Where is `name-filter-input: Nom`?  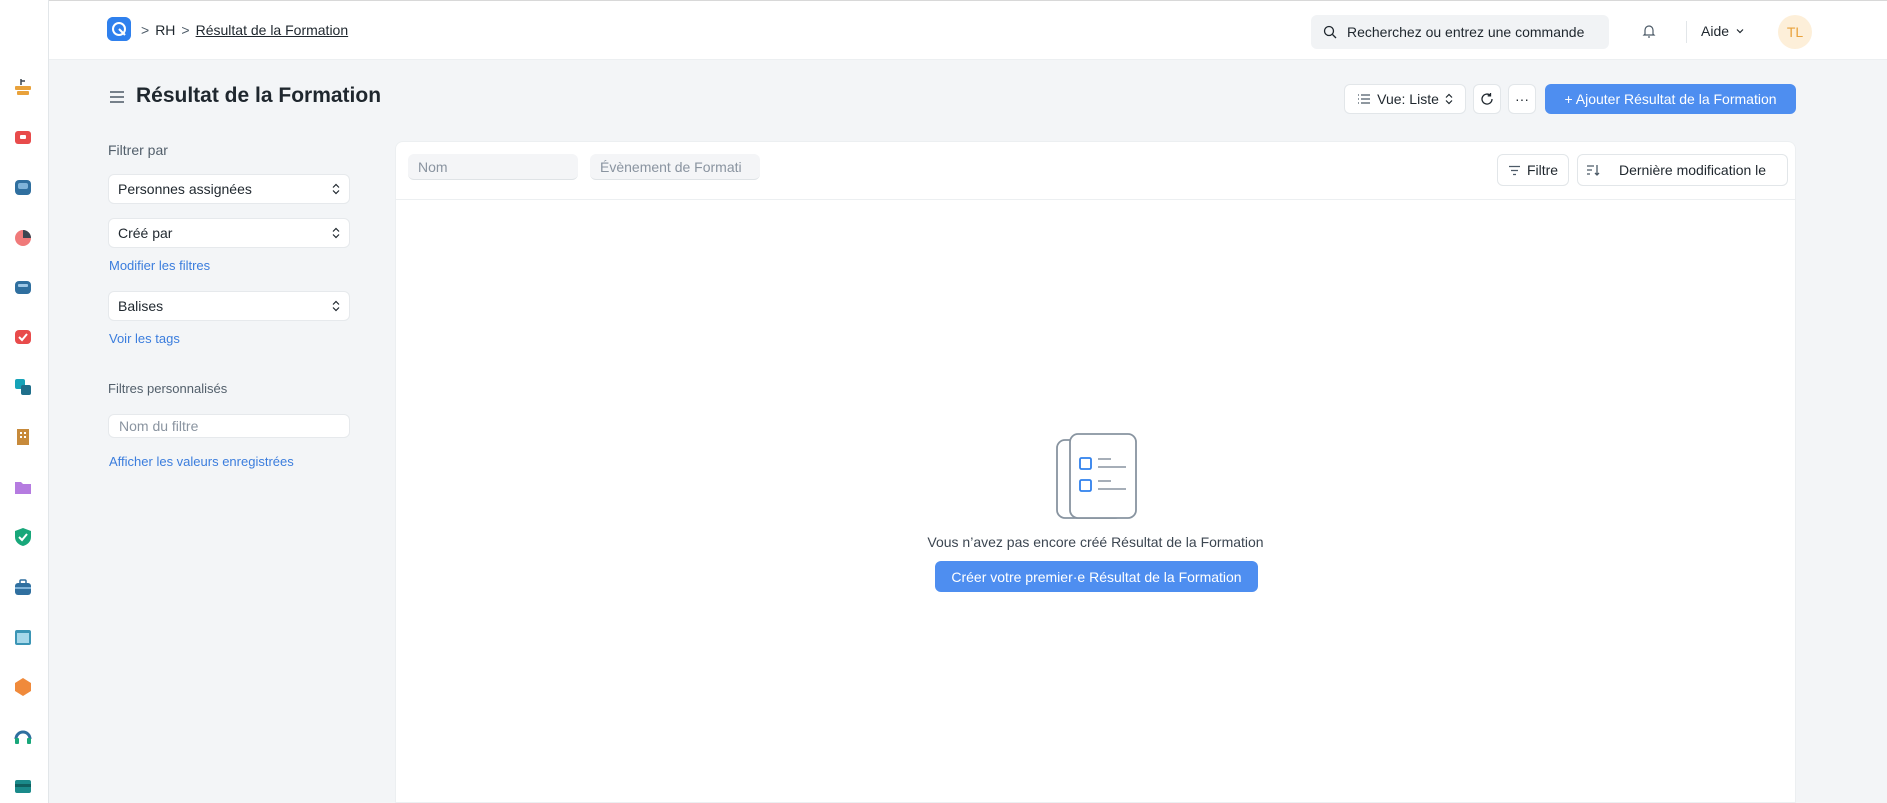
name-filter-input: Nom is located at coordinates (493, 167).